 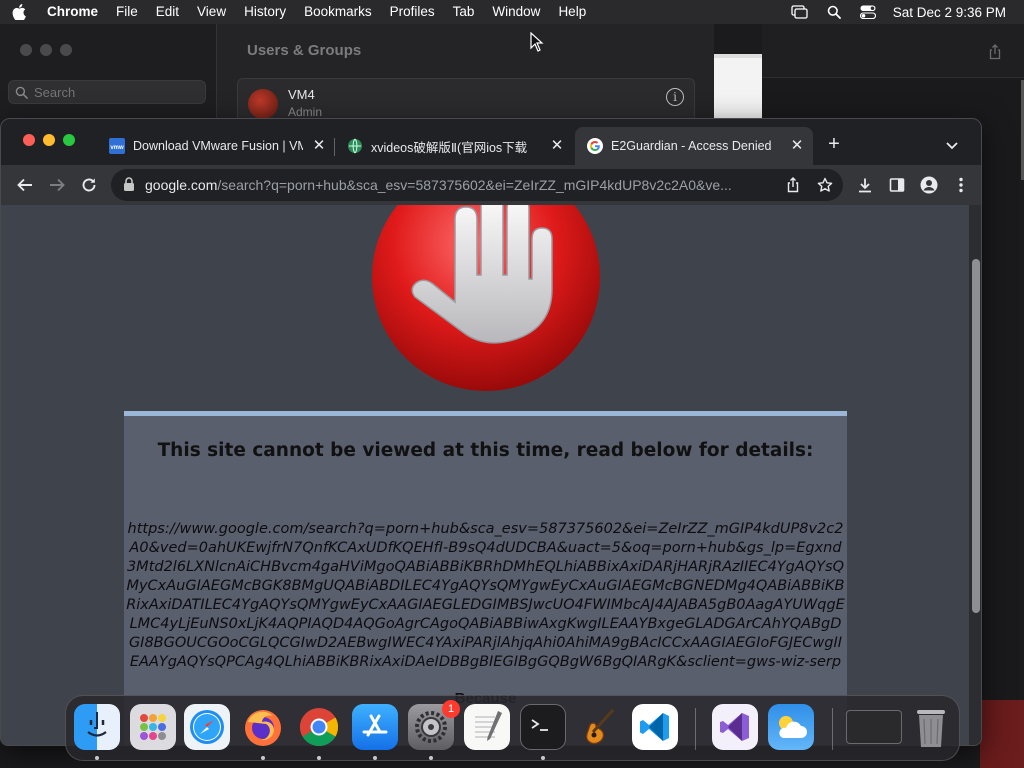 What do you see at coordinates (263, 104) in the screenshot?
I see `user-avatar` at bounding box center [263, 104].